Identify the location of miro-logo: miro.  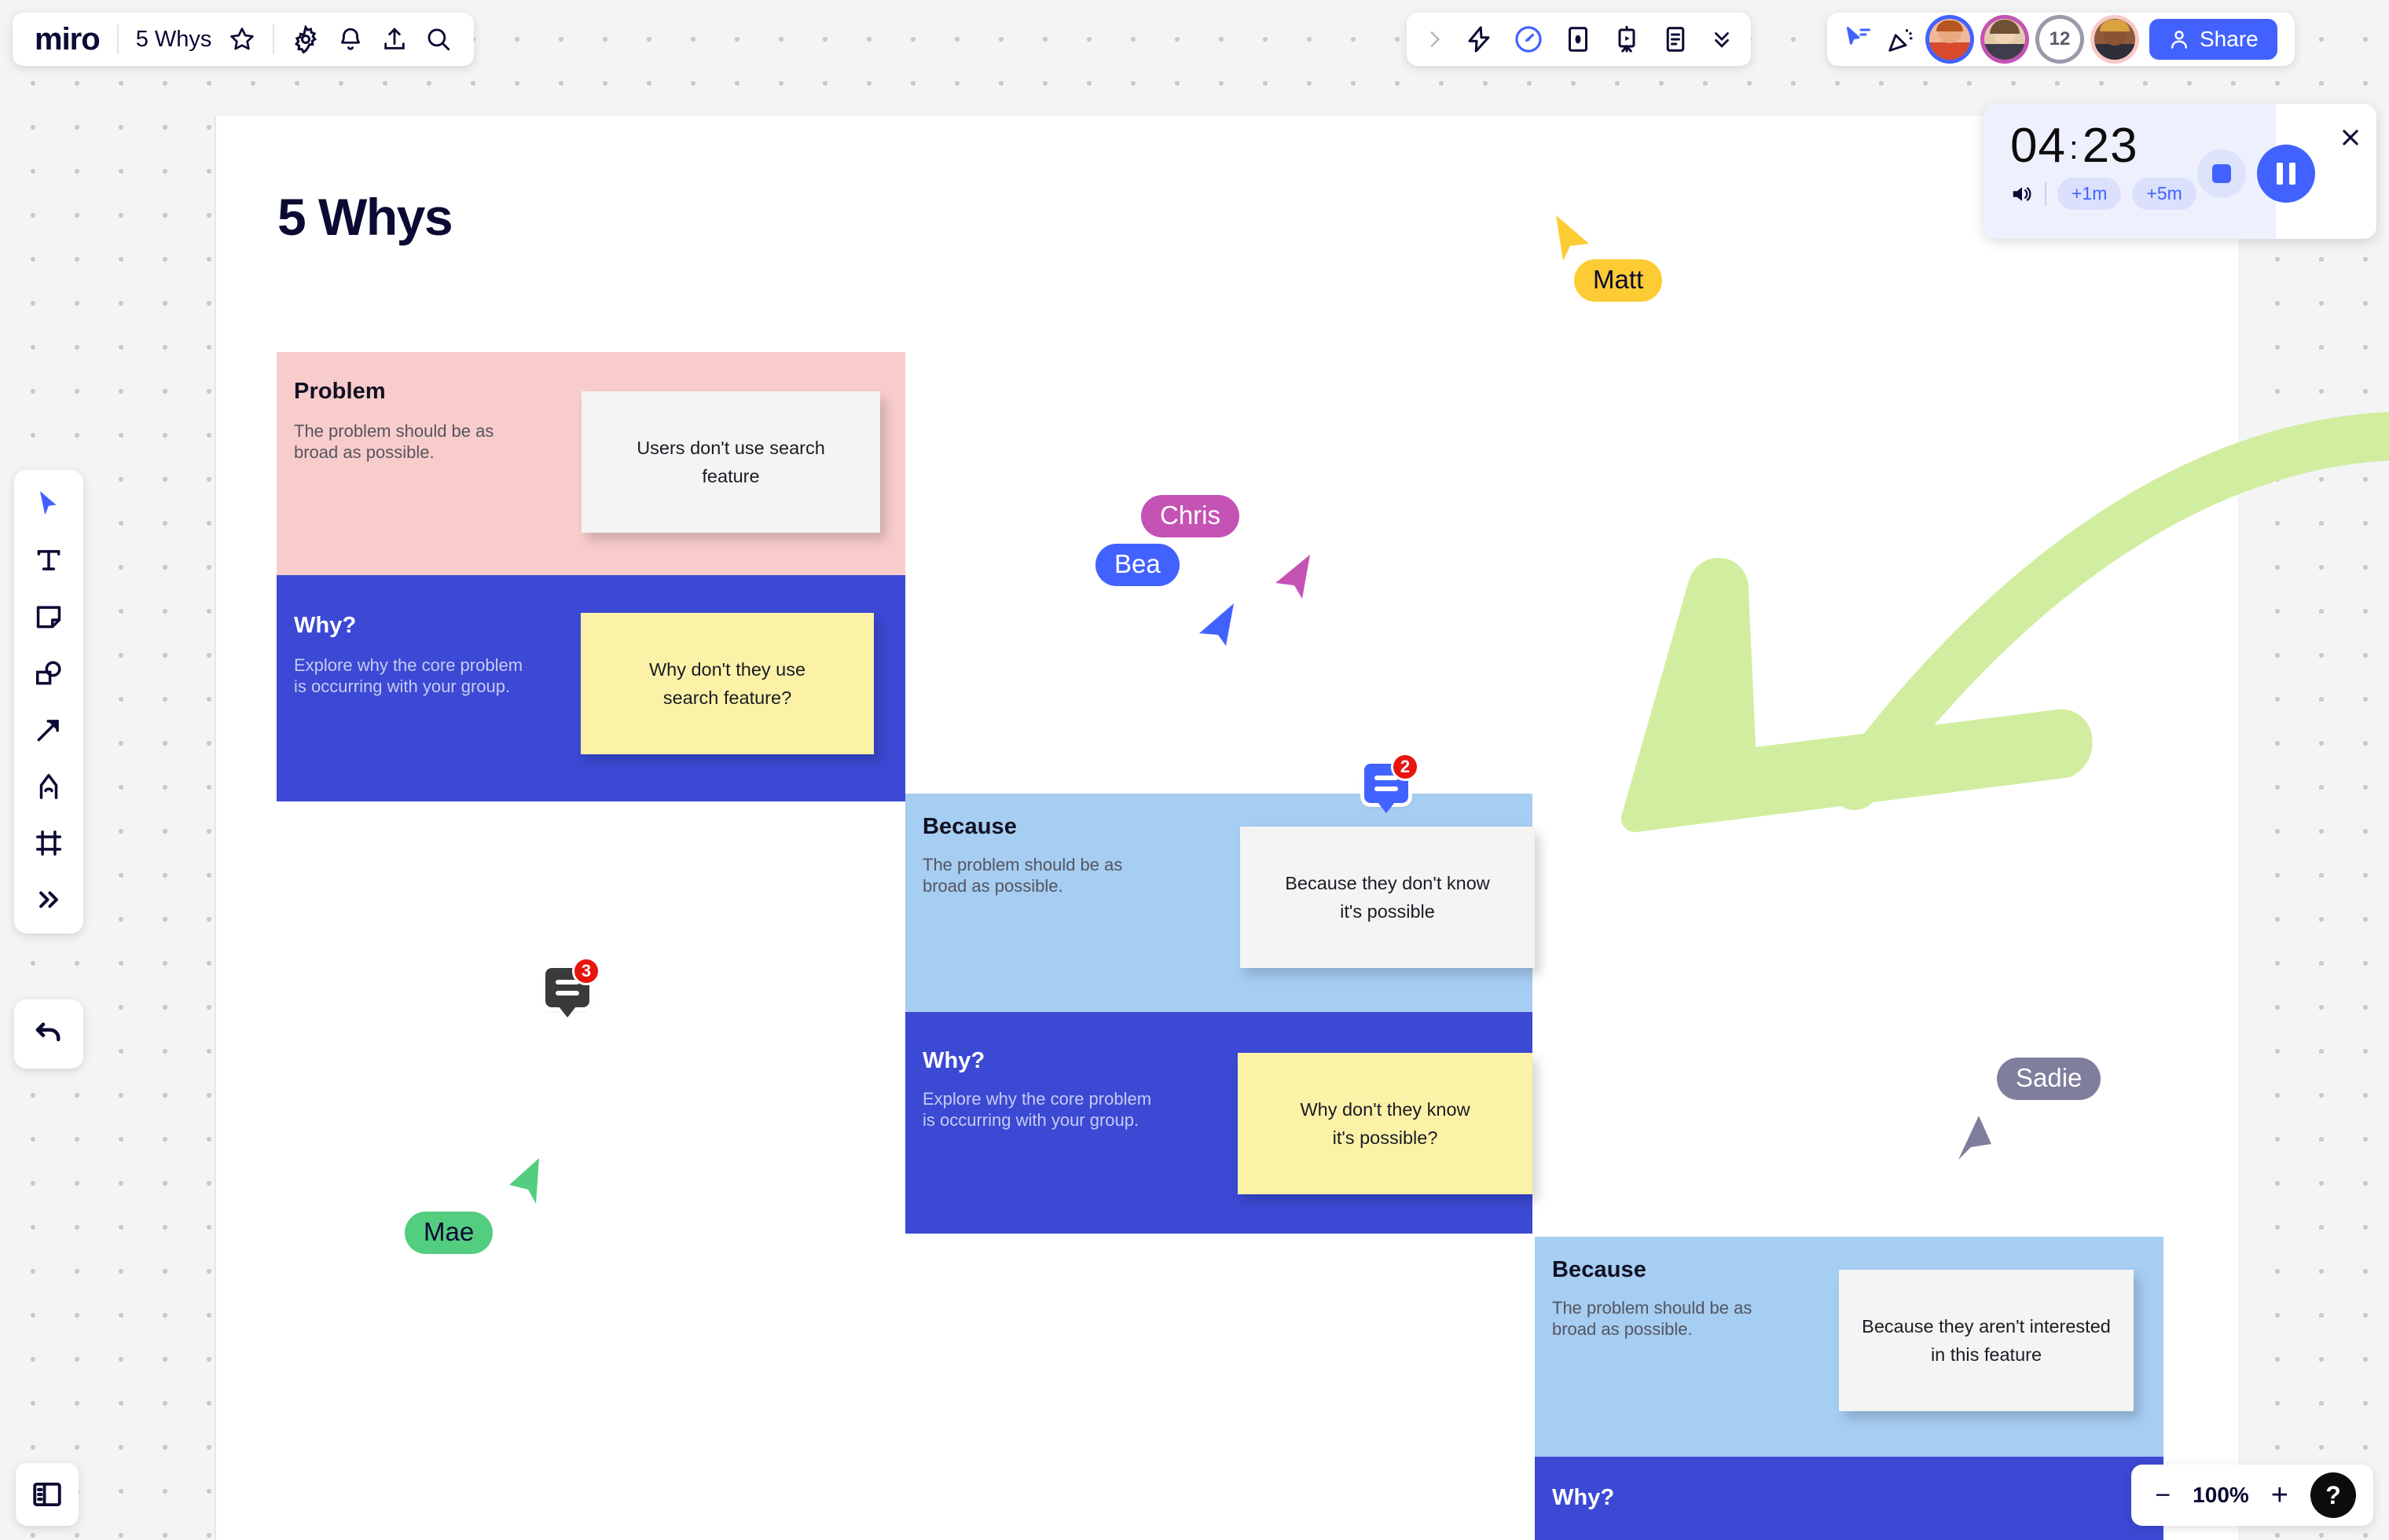
(68, 39).